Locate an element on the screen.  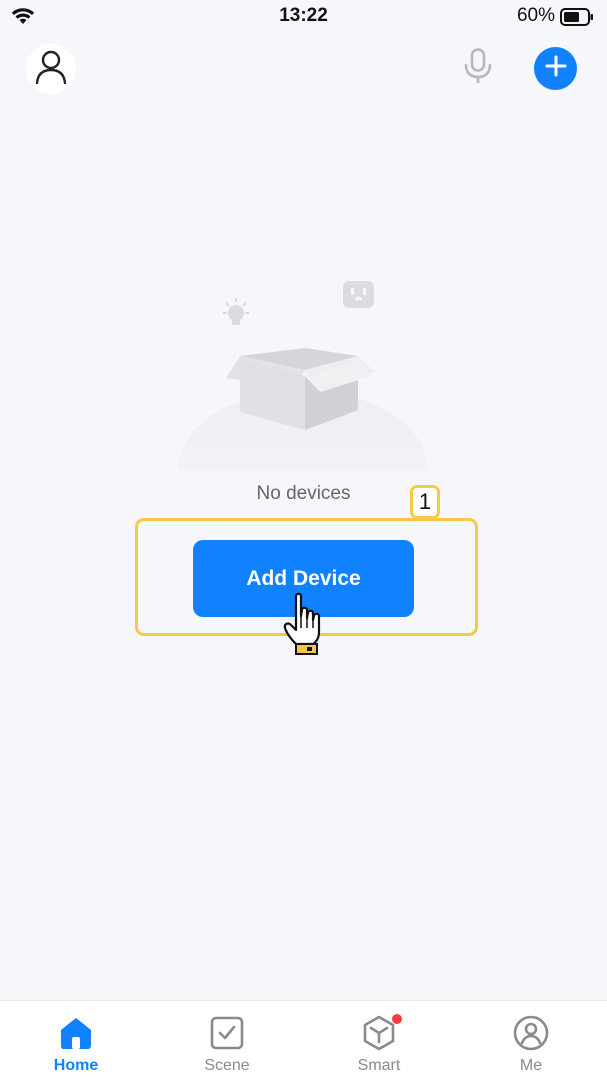
tab-bar: Home Scene Smart Me is located at coordinates (303, 1040).